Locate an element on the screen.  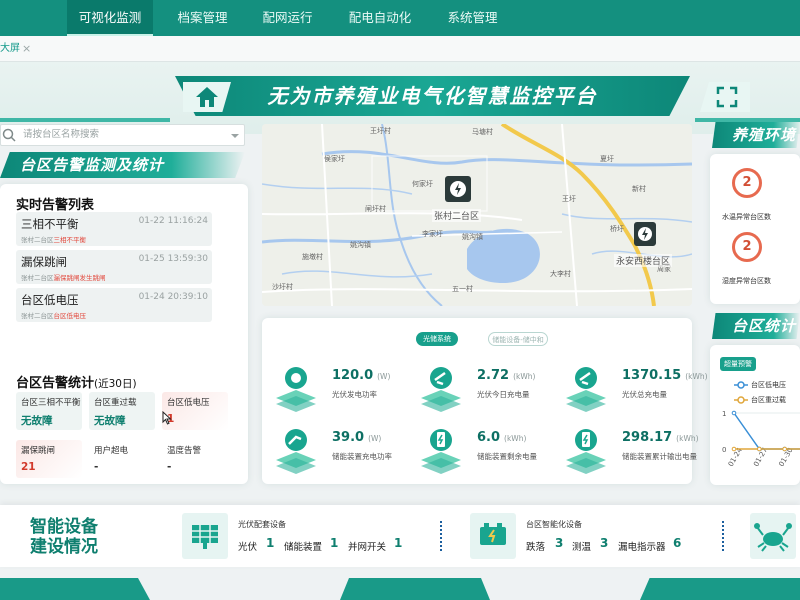
alarm-list-item: 漏保跳闸 01-25 13:59:30 张村二台区漏保跳闸发生跳闸 is located at coordinates (114, 267).